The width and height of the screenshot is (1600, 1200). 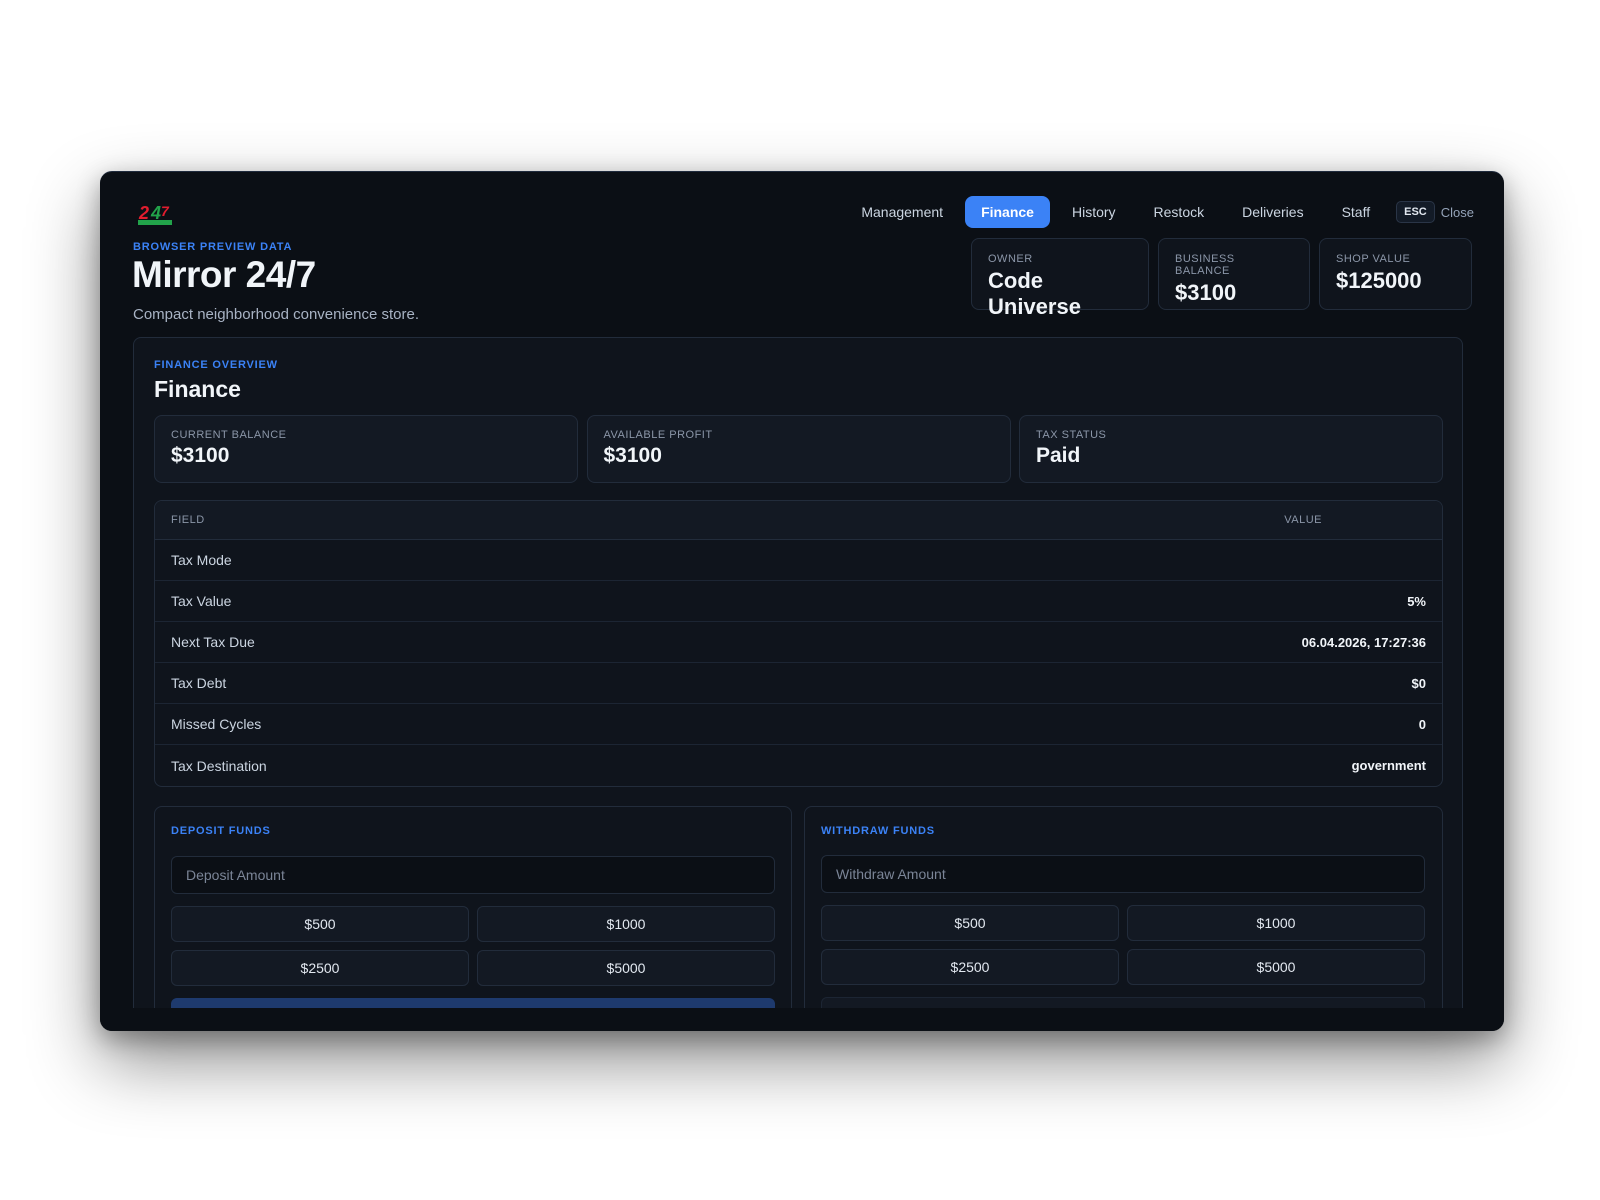 What do you see at coordinates (1356, 212) in the screenshot?
I see `tab-staff: Staff` at bounding box center [1356, 212].